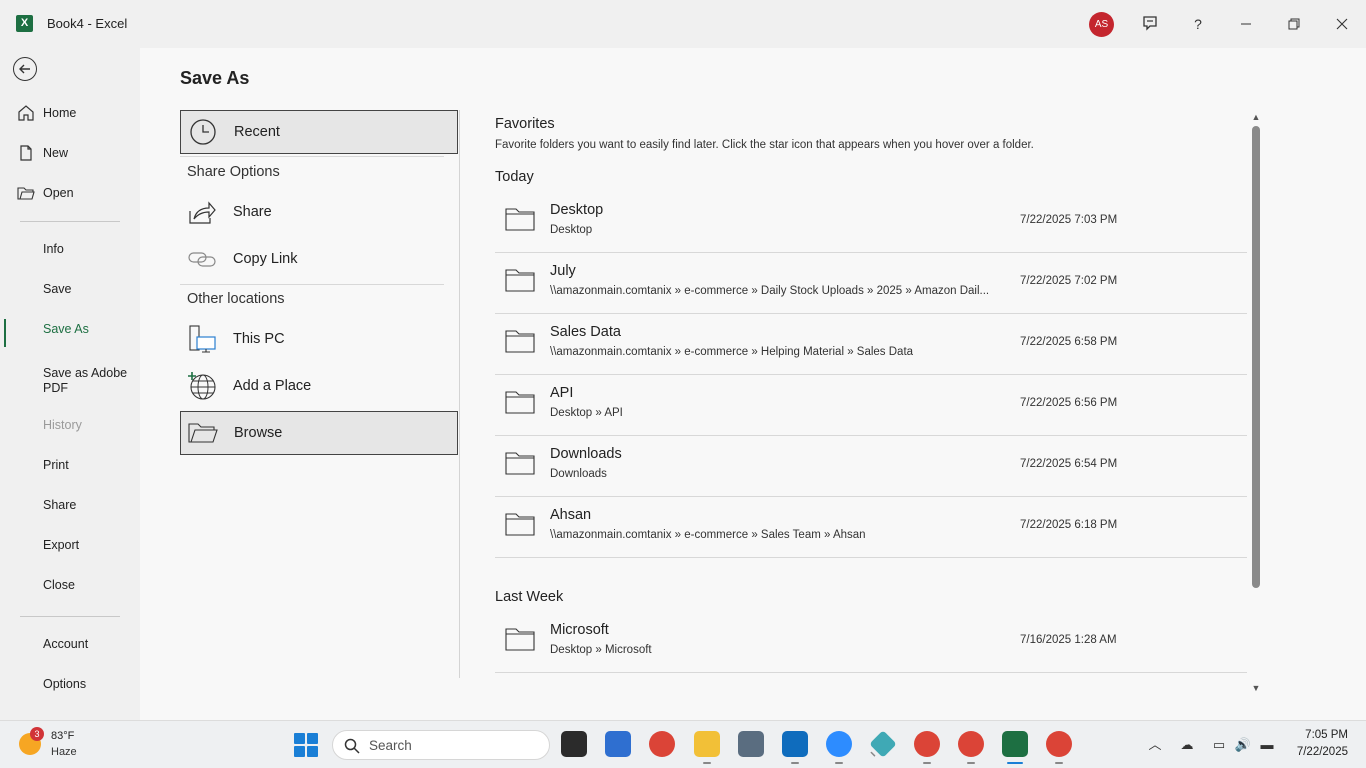  Describe the element at coordinates (707, 747) in the screenshot. I see `file-explorer-icon` at that location.